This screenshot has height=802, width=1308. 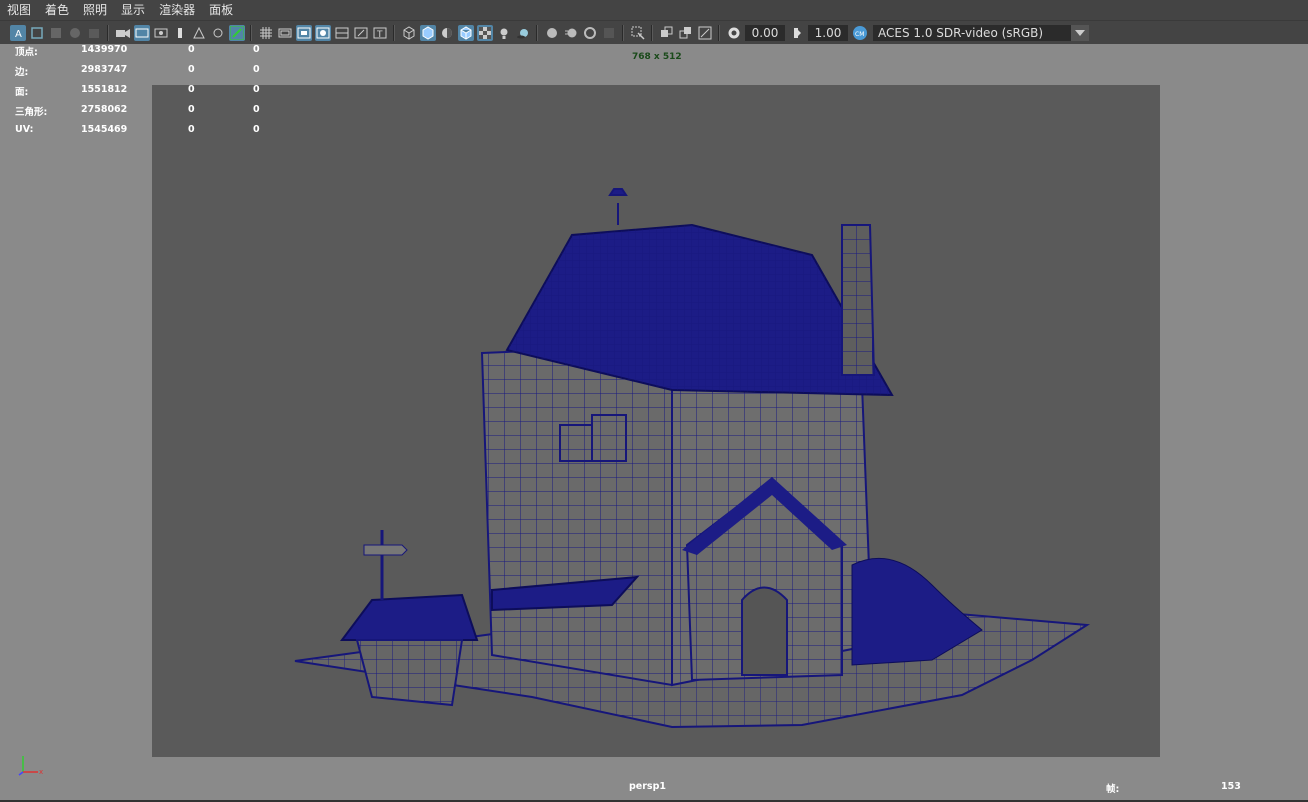 What do you see at coordinates (123, 33) in the screenshot?
I see `film-gate-icon` at bounding box center [123, 33].